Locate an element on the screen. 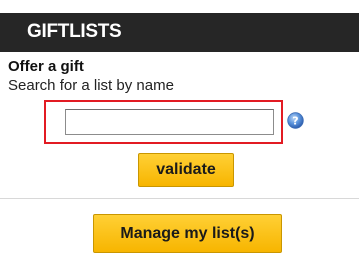 This screenshot has height=257, width=359. validate-button: validate is located at coordinates (186, 170).